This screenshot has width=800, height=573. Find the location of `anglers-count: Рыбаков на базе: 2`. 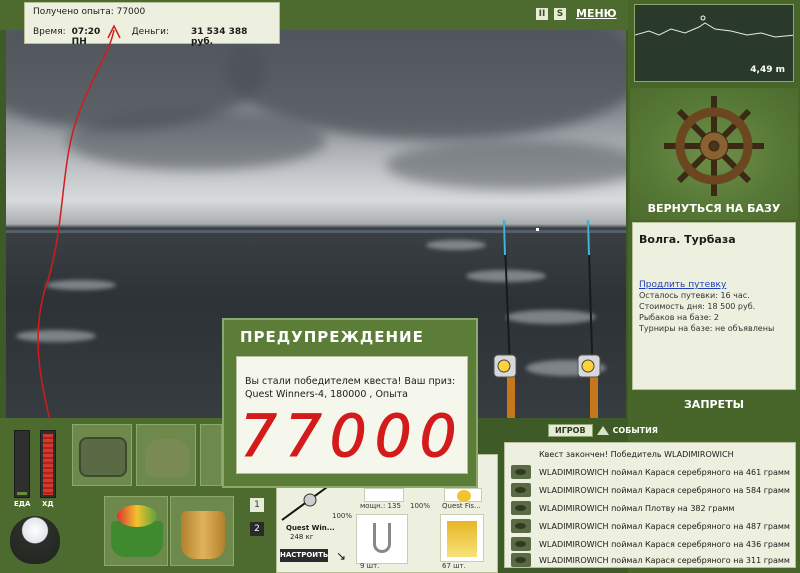

anglers-count: Рыбаков на базе: 2 is located at coordinates (679, 317).